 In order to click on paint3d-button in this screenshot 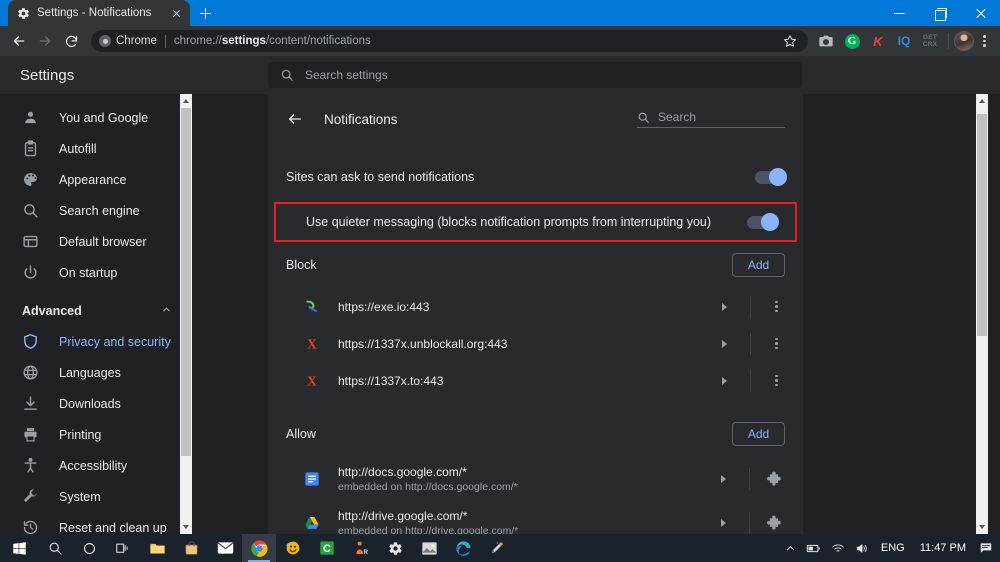, I will do `click(497, 548)`.